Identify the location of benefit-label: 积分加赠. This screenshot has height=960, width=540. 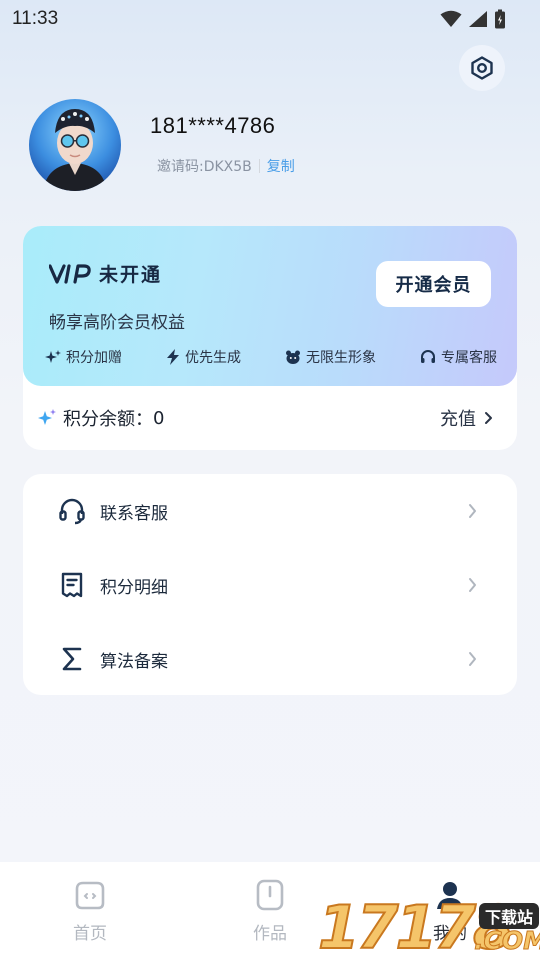
(94, 358).